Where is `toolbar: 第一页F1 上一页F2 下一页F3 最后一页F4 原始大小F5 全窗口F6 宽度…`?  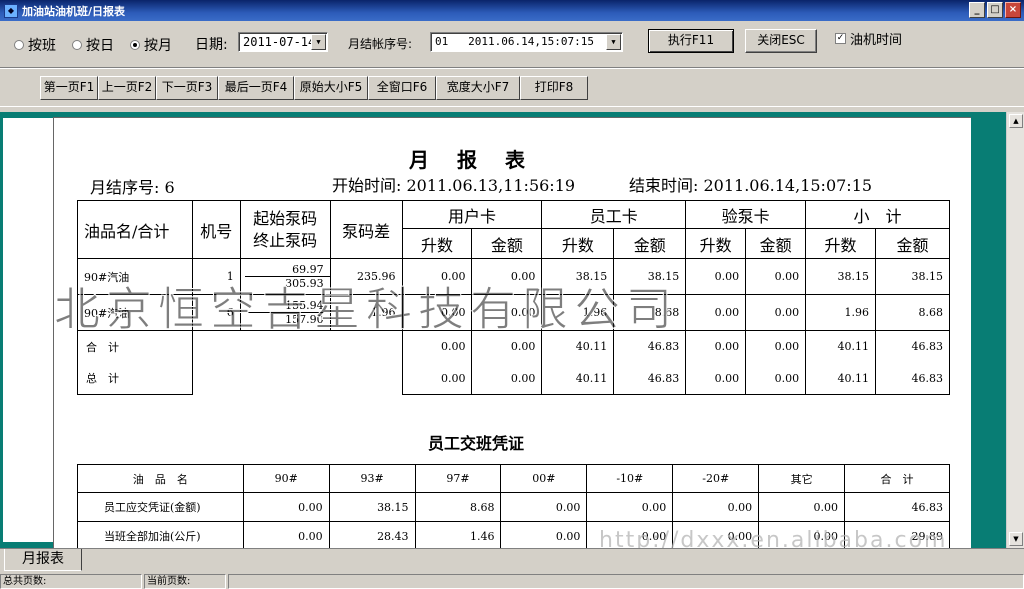
toolbar: 第一页F1 上一页F2 下一页F3 最后一页F4 原始大小F5 全窗口F6 宽度… is located at coordinates (512, 87).